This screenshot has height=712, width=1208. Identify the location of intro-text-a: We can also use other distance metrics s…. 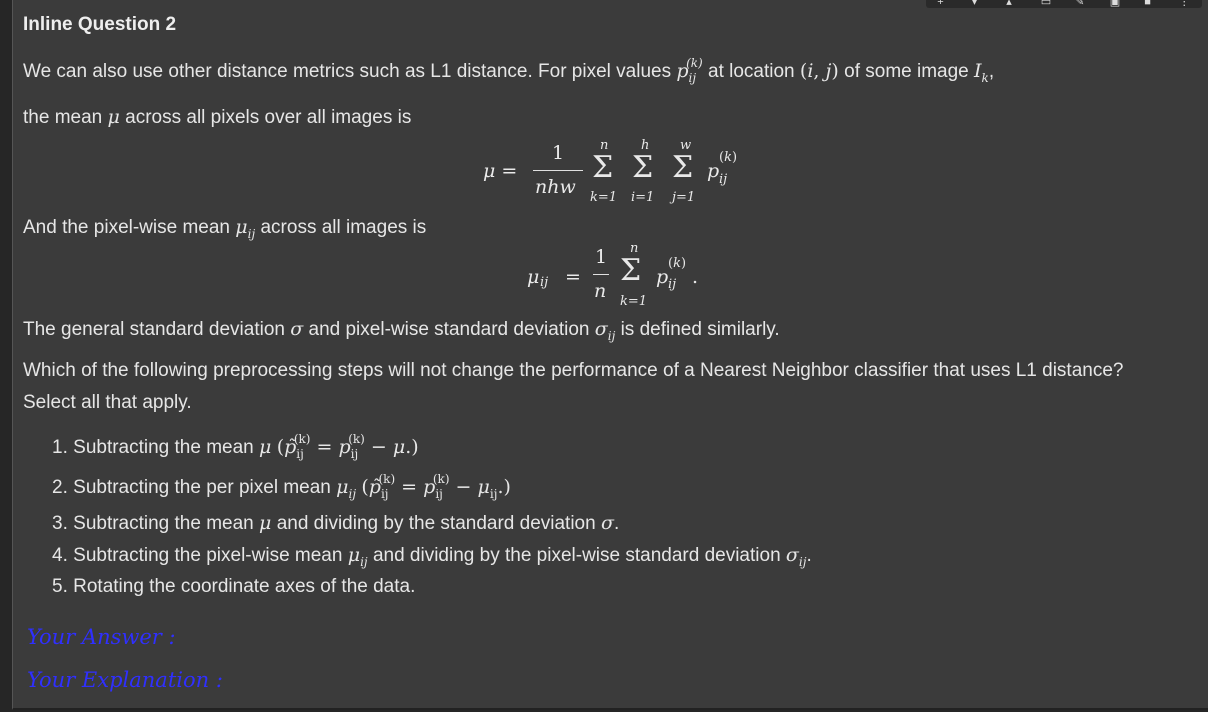
(347, 71).